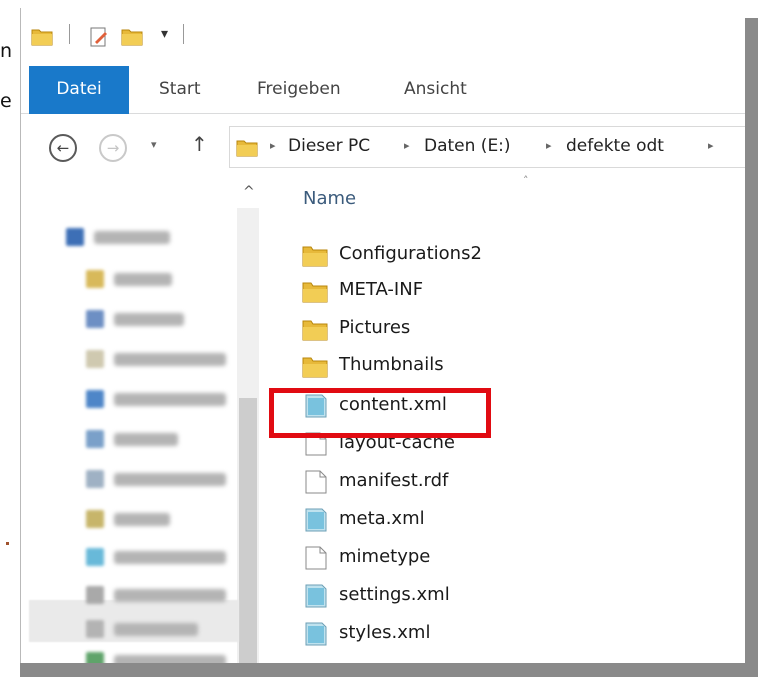  I want to click on tab-freigeben: Freigeben, so click(299, 90).